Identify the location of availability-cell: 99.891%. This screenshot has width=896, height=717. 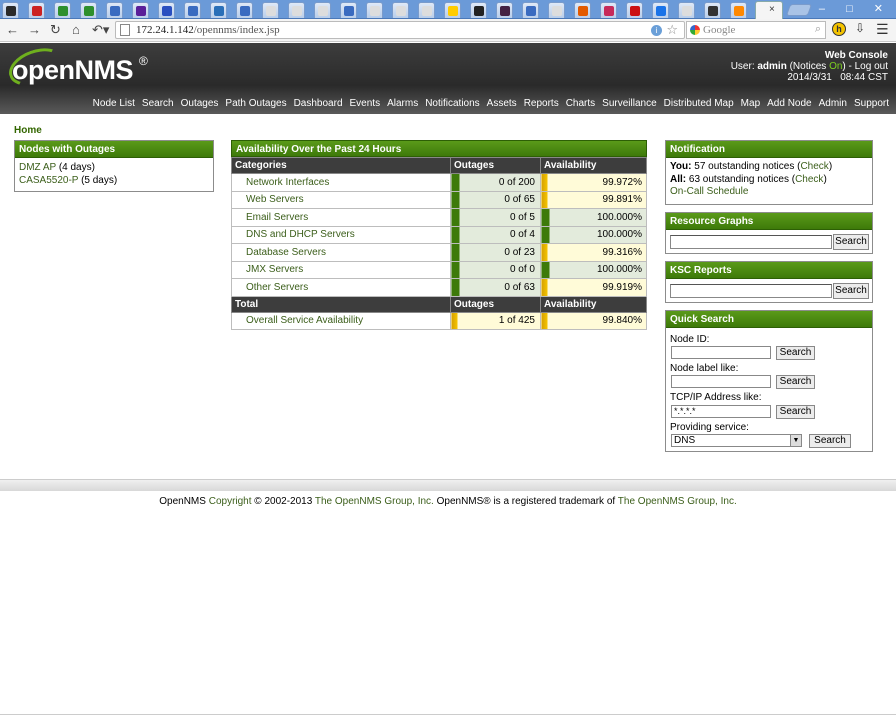
(593, 199).